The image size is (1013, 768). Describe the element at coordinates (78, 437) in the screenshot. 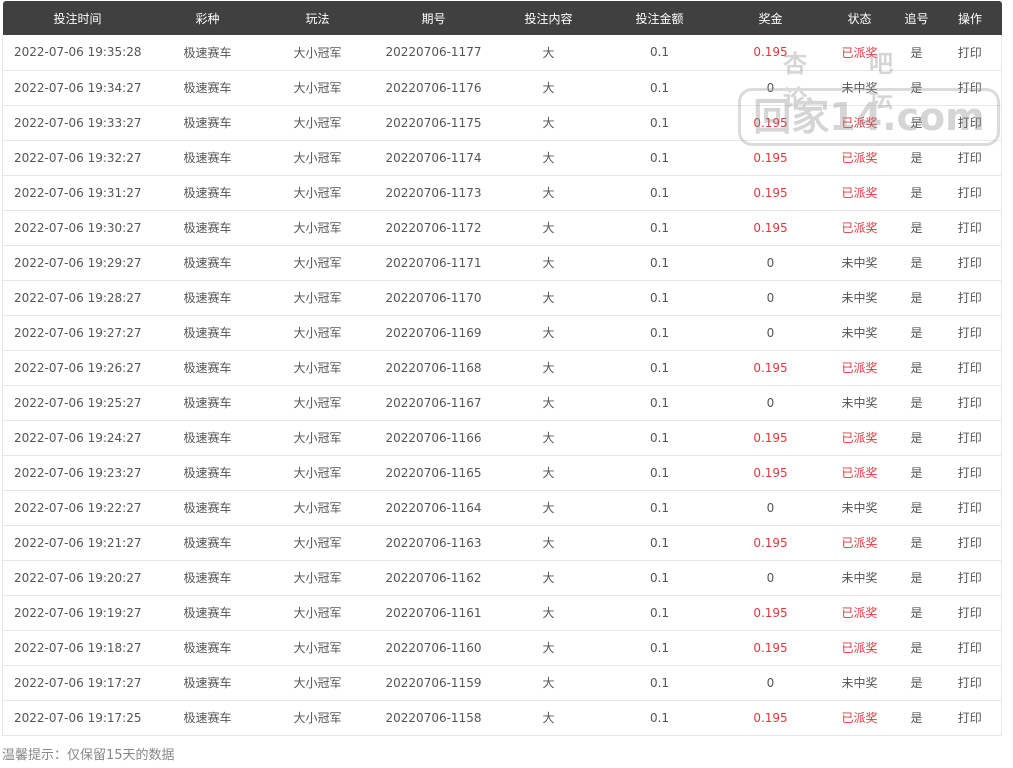

I see `cell-bet-time: 2022-07-06 19:24:27` at that location.